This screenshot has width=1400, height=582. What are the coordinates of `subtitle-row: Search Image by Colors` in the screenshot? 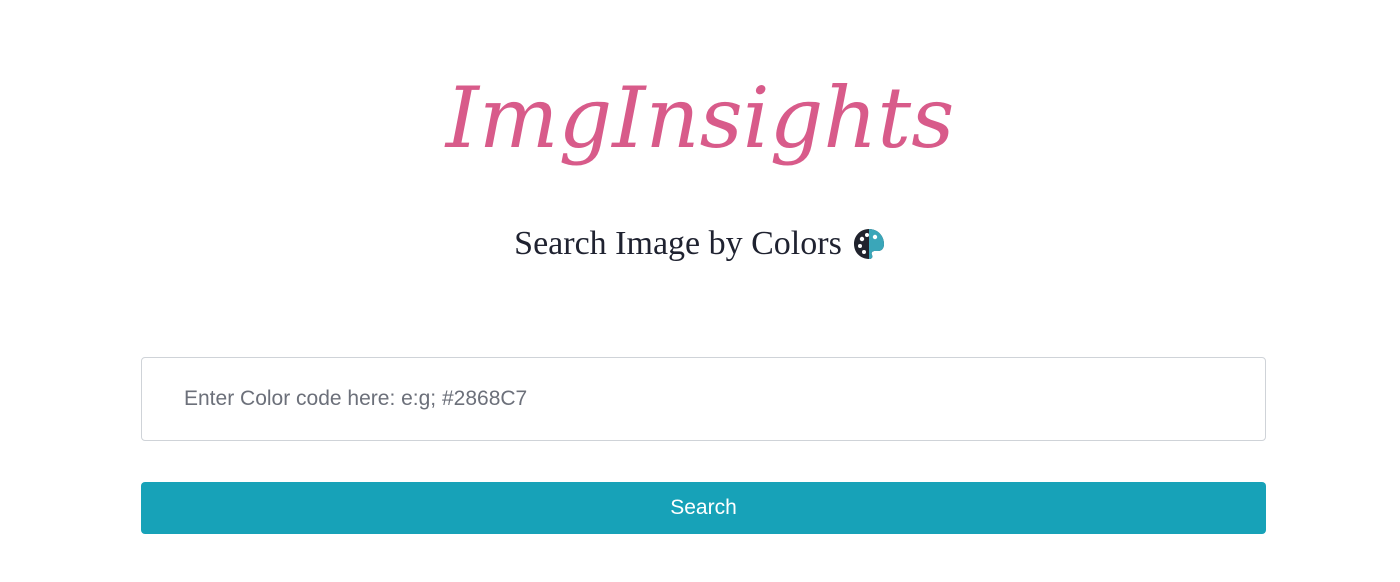 It's located at (700, 244).